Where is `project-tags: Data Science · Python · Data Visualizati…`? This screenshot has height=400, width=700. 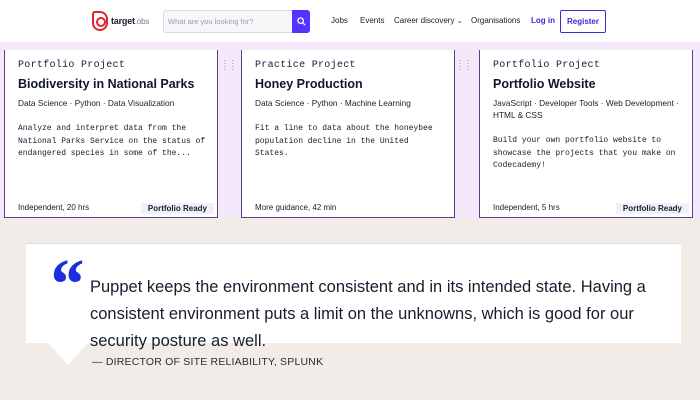
project-tags: Data Science · Python · Data Visualizati… is located at coordinates (96, 103).